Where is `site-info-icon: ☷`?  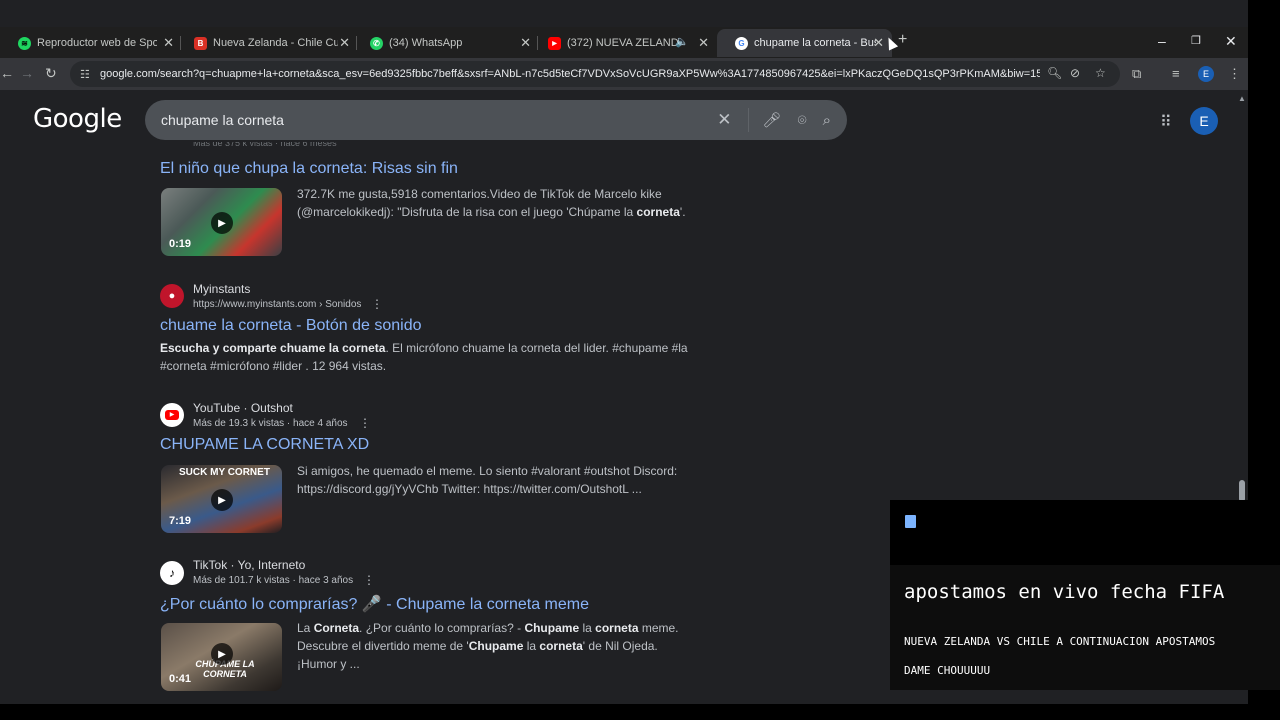 site-info-icon: ☷ is located at coordinates (86, 74).